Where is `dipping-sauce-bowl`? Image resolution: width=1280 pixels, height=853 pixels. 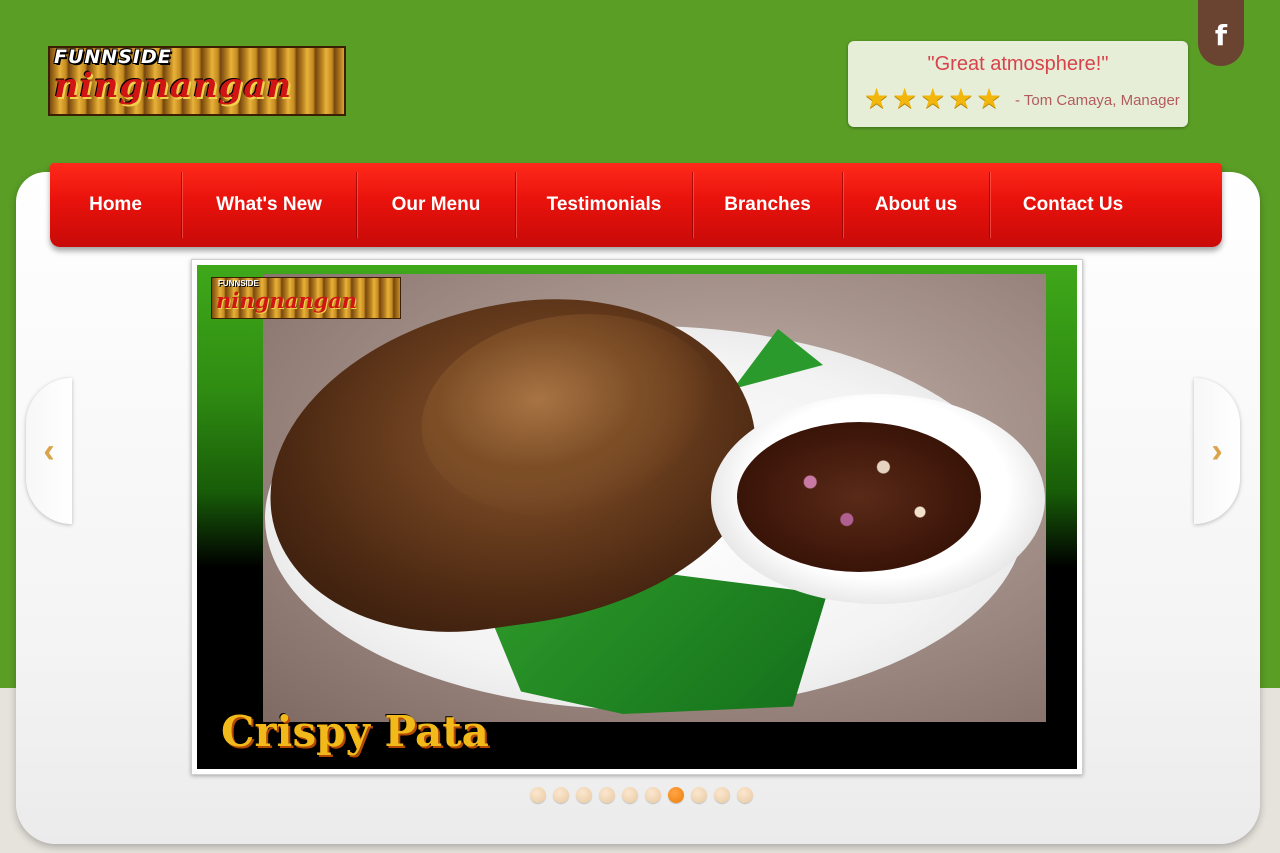
dipping-sauce-bowl is located at coordinates (878, 499).